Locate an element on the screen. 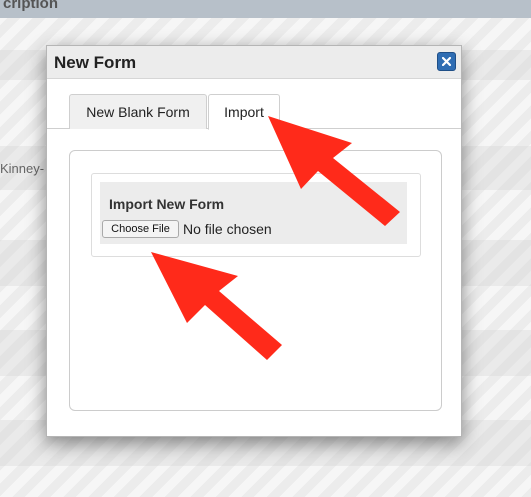 This screenshot has width=531, height=497. annotation-arrow-choose-file is located at coordinates (216, 306).